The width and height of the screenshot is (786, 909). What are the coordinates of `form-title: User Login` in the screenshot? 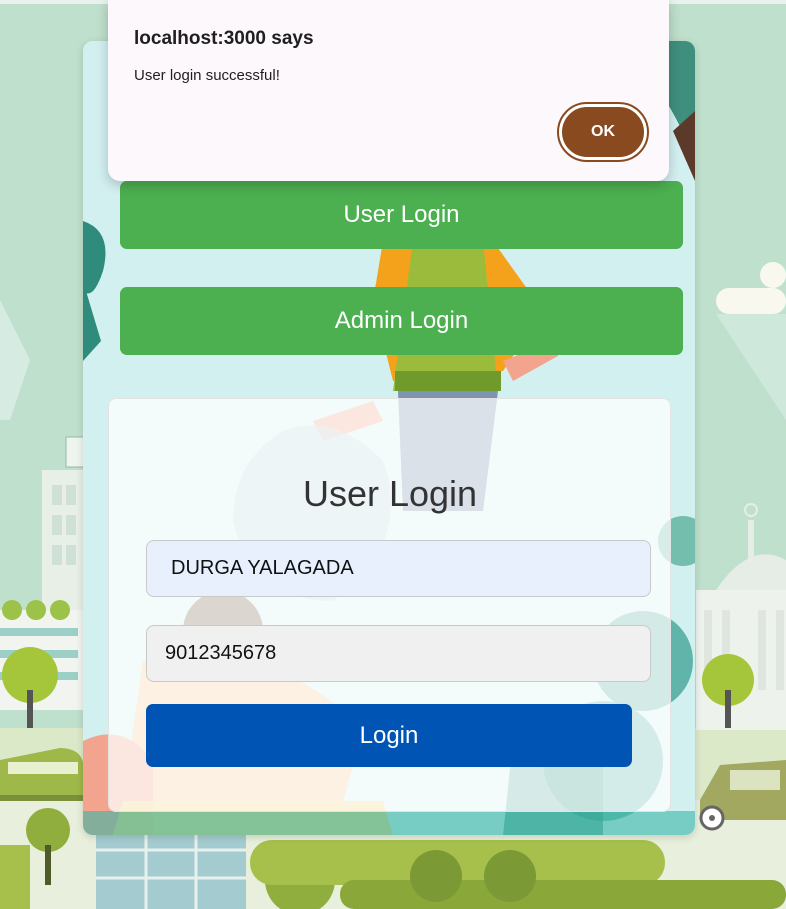 It's located at (390, 493).